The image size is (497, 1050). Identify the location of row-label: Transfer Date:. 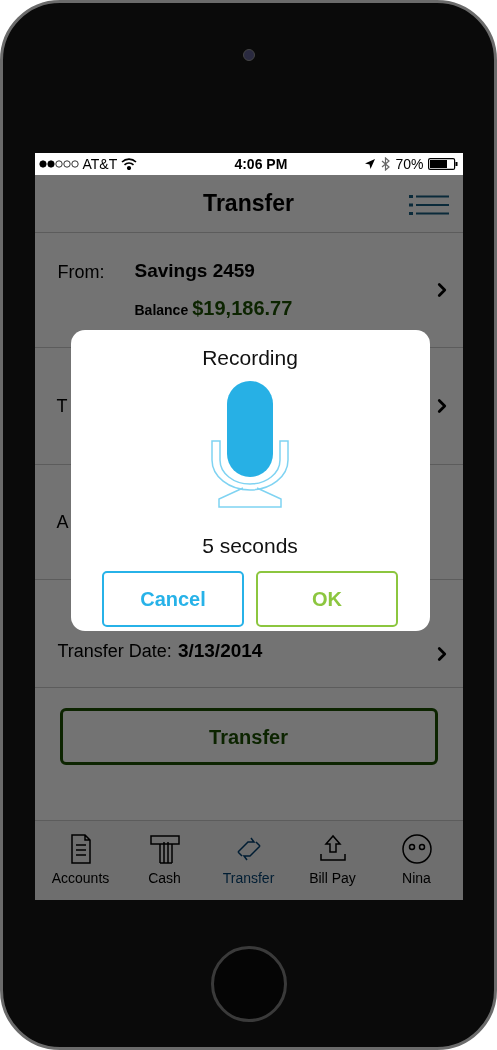
(114, 651).